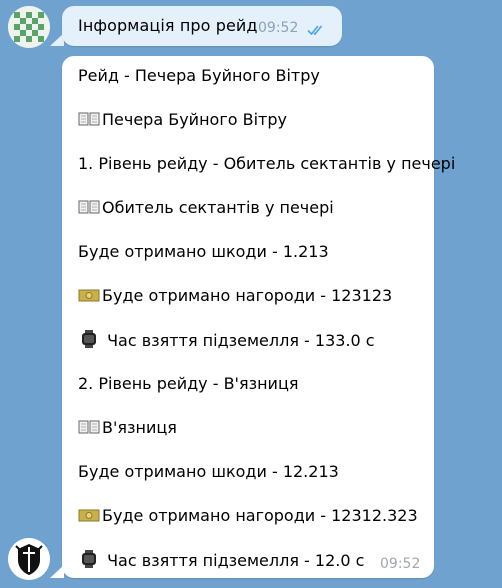 This screenshot has height=588, width=502. I want to click on message-line: Буде отримано шкоди - 12.213, so click(208, 471).